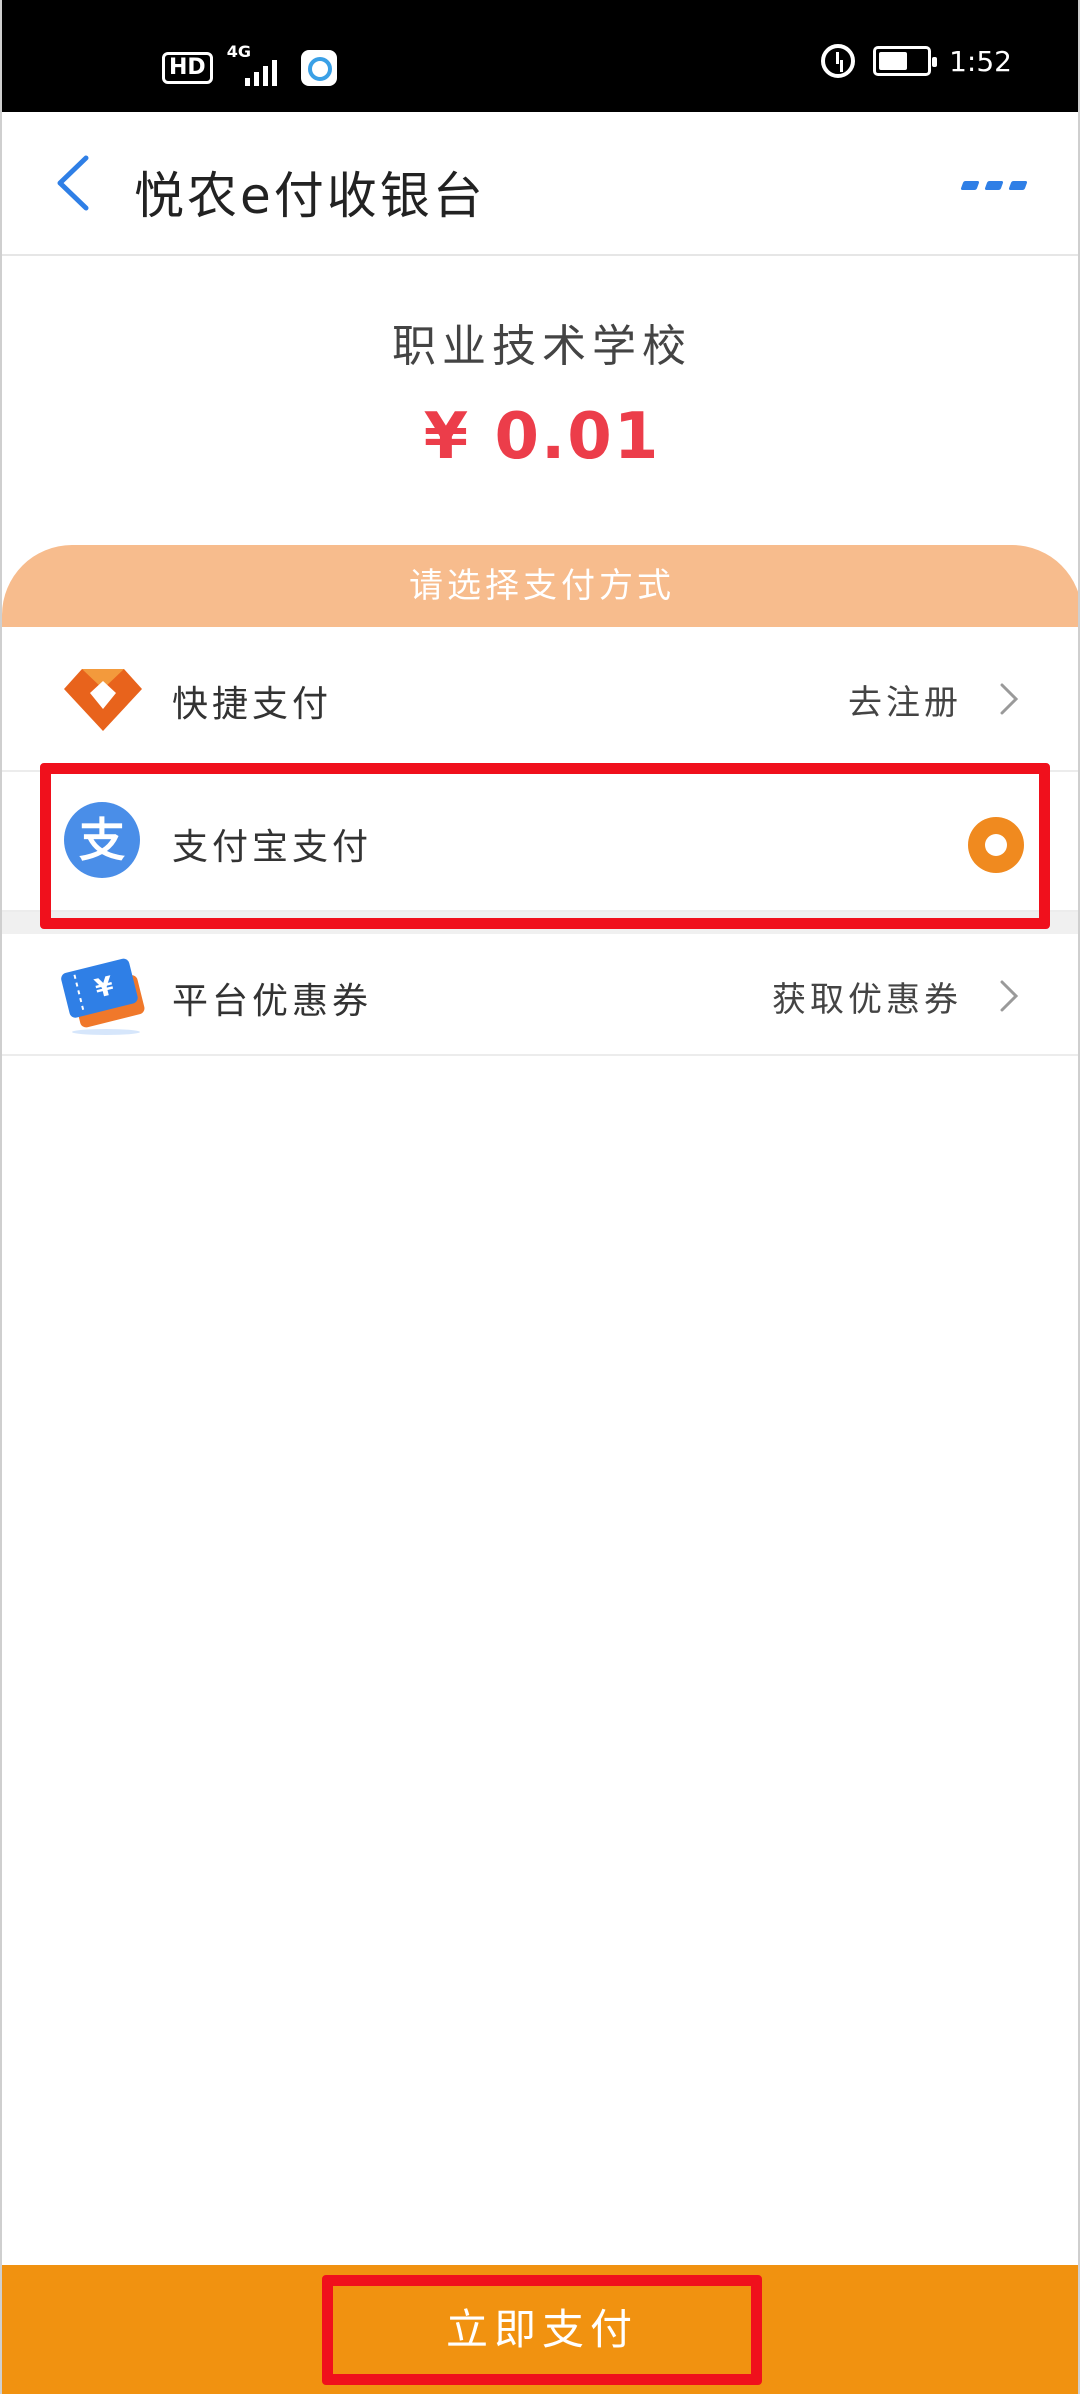 The image size is (1080, 2394). Describe the element at coordinates (187, 68) in the screenshot. I see `hd-icon: HD` at that location.